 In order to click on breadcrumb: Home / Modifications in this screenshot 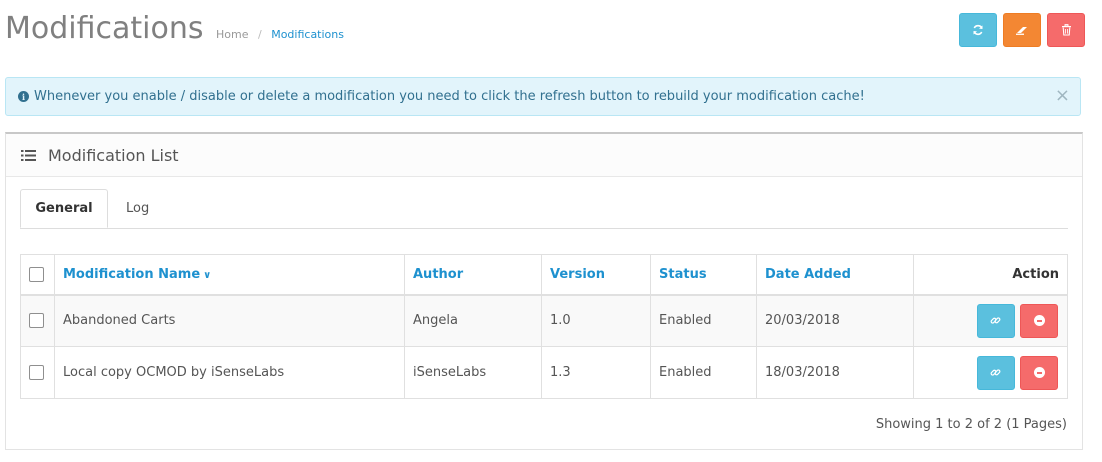, I will do `click(280, 34)`.